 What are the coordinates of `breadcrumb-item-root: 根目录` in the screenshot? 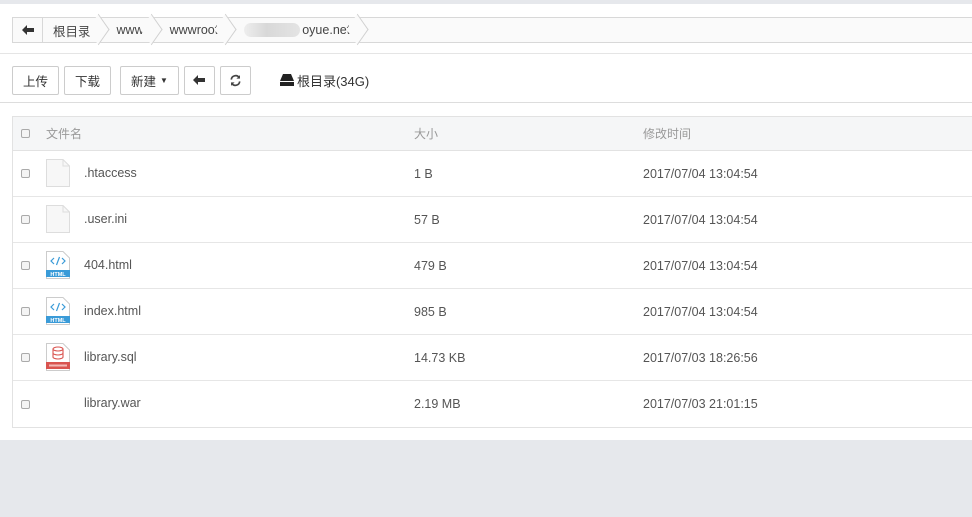 It's located at (72, 30).